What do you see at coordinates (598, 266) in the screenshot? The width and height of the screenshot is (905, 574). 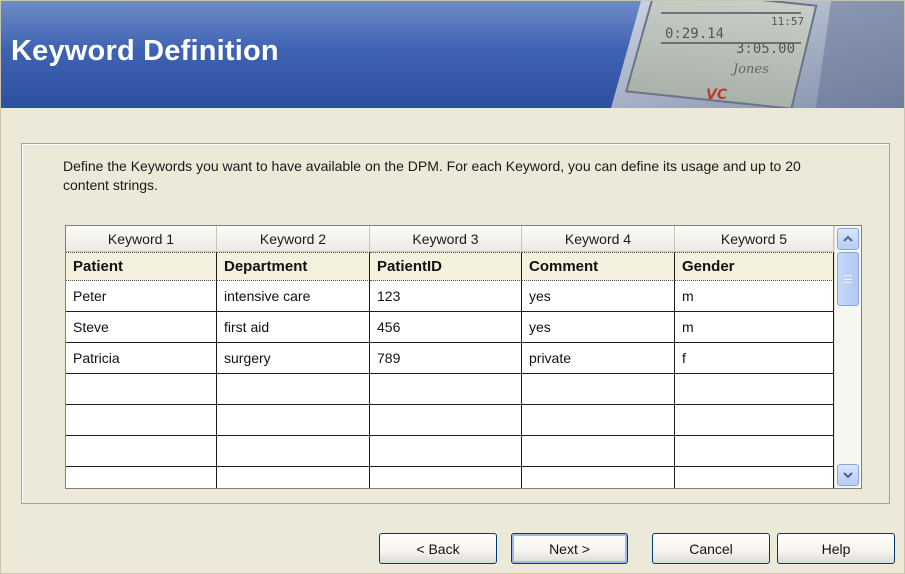 I see `keyword-name-cell: Comment` at bounding box center [598, 266].